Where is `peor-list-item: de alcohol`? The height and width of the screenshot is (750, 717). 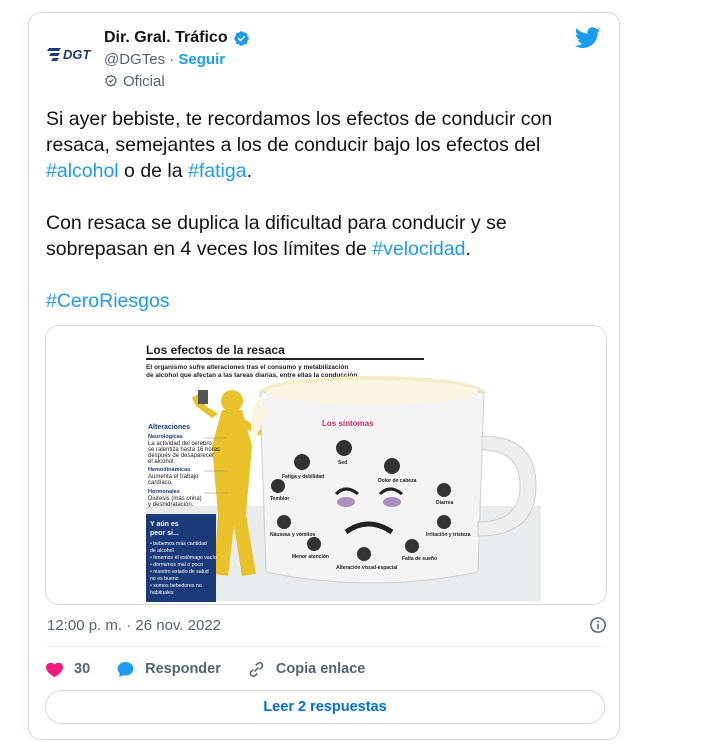 peor-list-item: de alcohol is located at coordinates (162, 551).